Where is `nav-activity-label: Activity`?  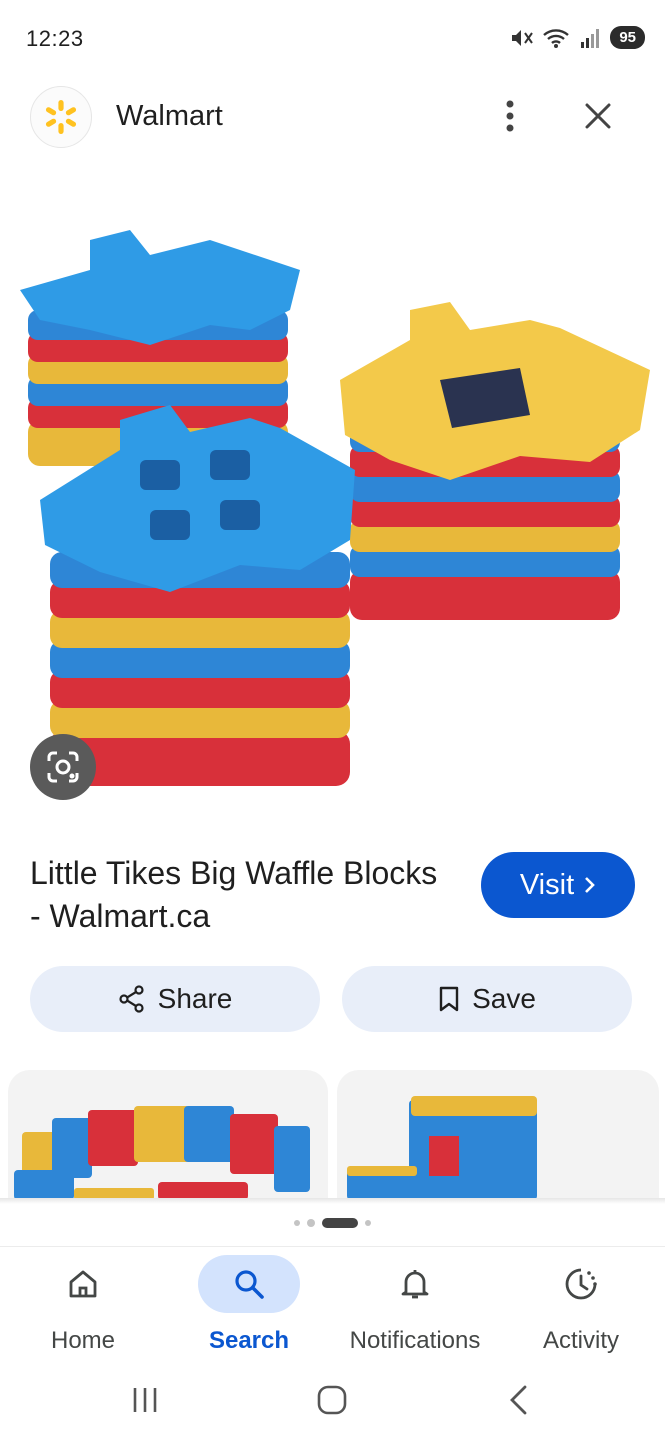 nav-activity-label: Activity is located at coordinates (580, 1340).